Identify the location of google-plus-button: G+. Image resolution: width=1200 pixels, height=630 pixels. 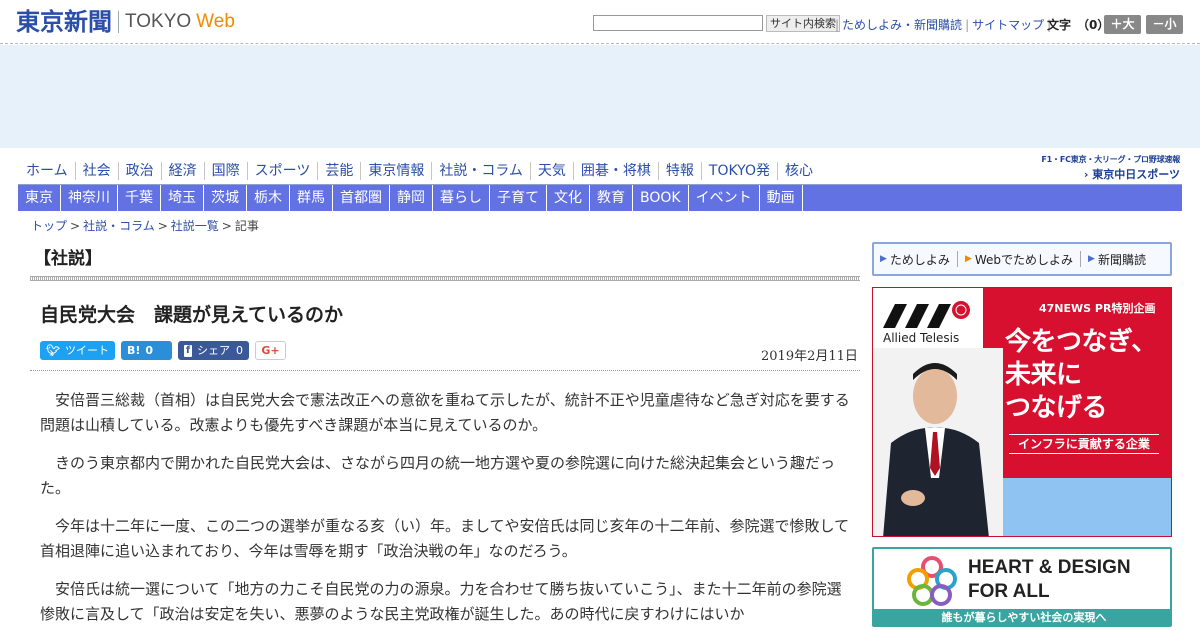
(270, 350).